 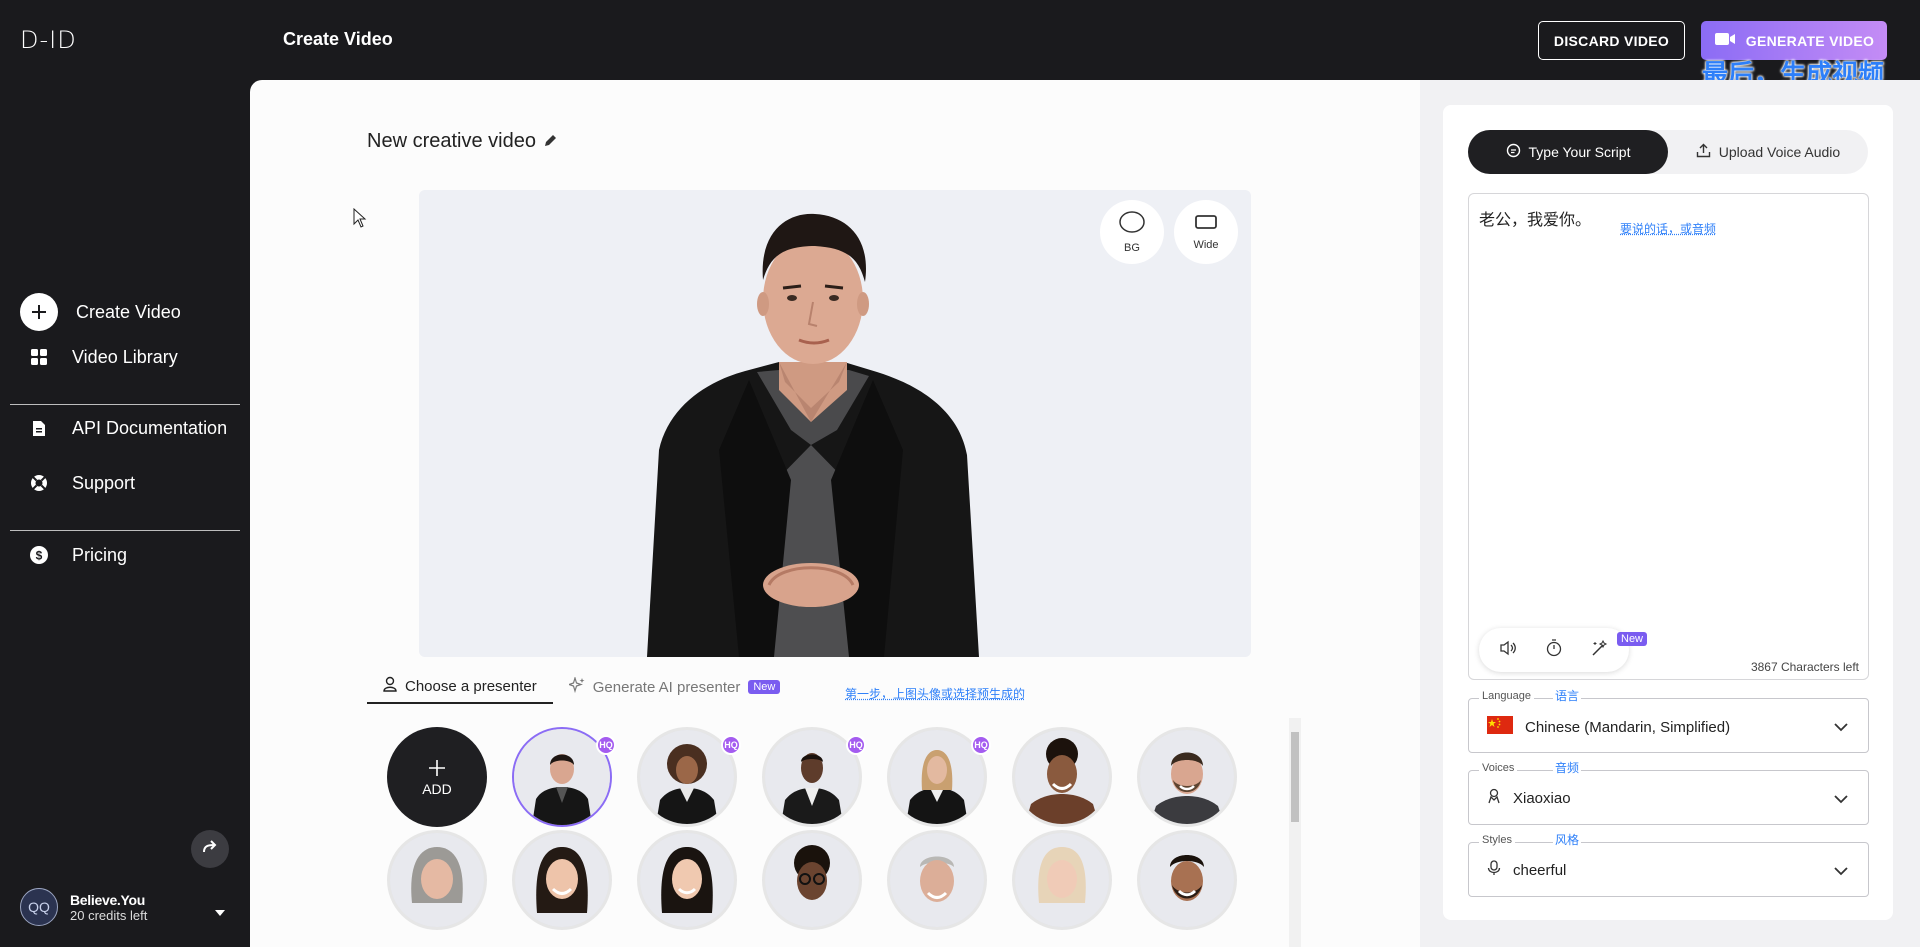 I want to click on sidebar-item-pricing: $ Pricing, so click(x=75, y=555).